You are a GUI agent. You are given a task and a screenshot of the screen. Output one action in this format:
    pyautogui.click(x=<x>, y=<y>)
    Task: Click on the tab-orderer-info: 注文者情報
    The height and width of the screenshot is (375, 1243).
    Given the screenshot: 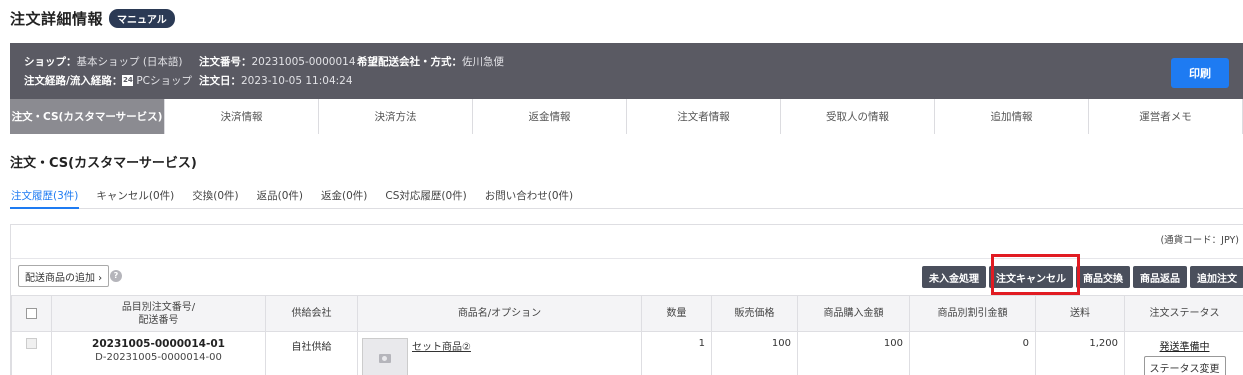 What is the action you would take?
    pyautogui.click(x=704, y=116)
    